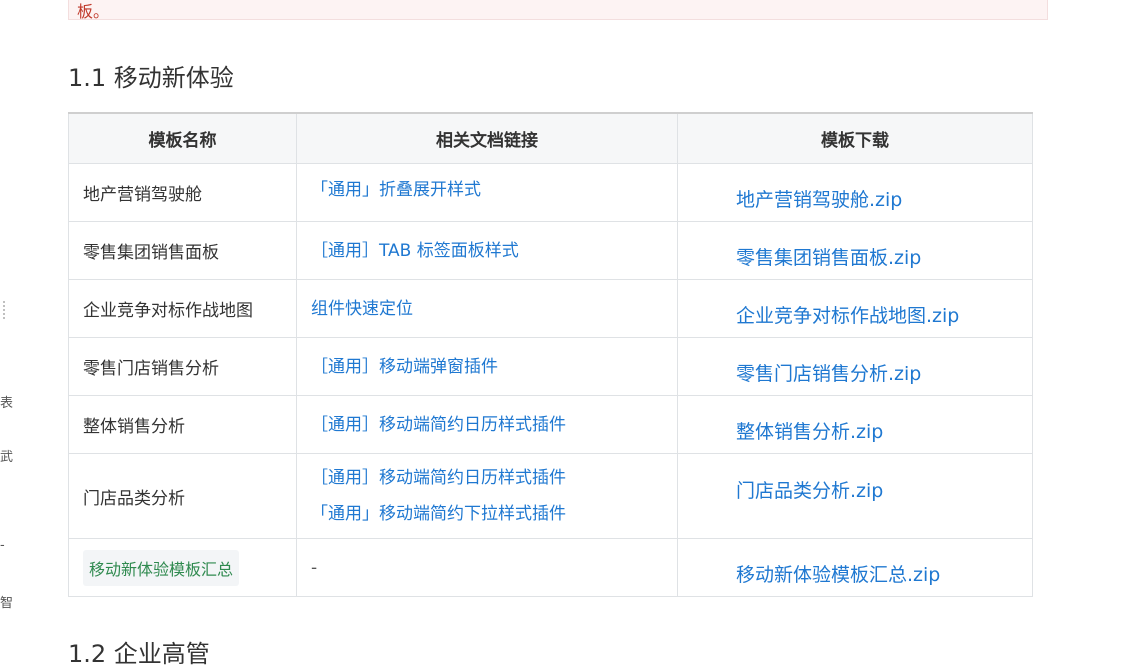  I want to click on note-text: 板。, so click(93, 11).